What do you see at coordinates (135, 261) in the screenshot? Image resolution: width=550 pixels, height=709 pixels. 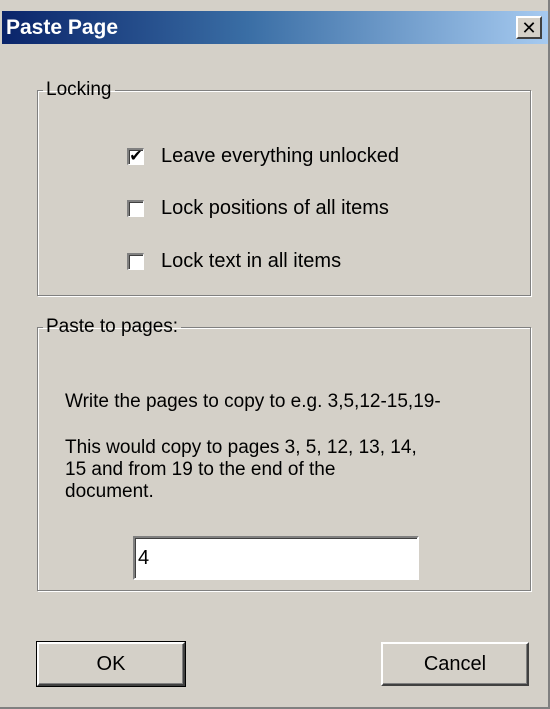 I see `lock-text-checkbox` at bounding box center [135, 261].